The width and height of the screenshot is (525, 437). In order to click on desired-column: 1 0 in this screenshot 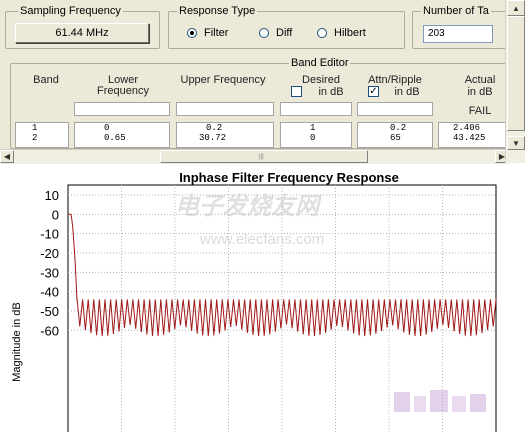, I will do `click(316, 135)`.